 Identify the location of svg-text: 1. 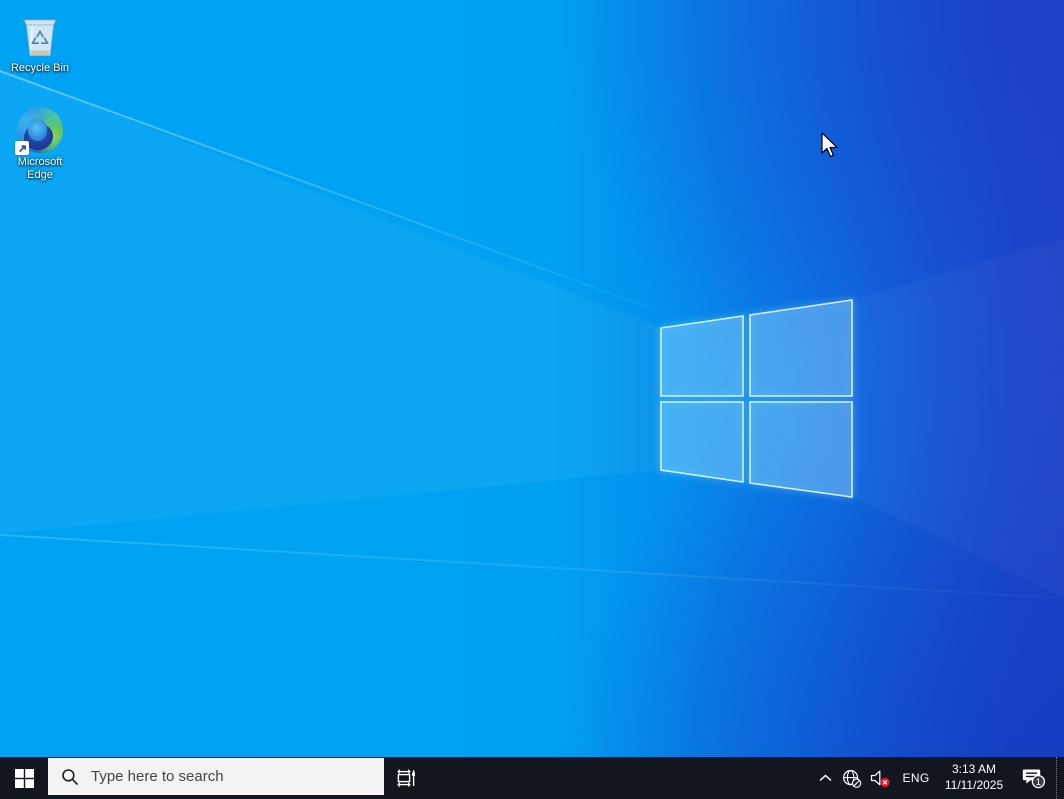
(1038, 782).